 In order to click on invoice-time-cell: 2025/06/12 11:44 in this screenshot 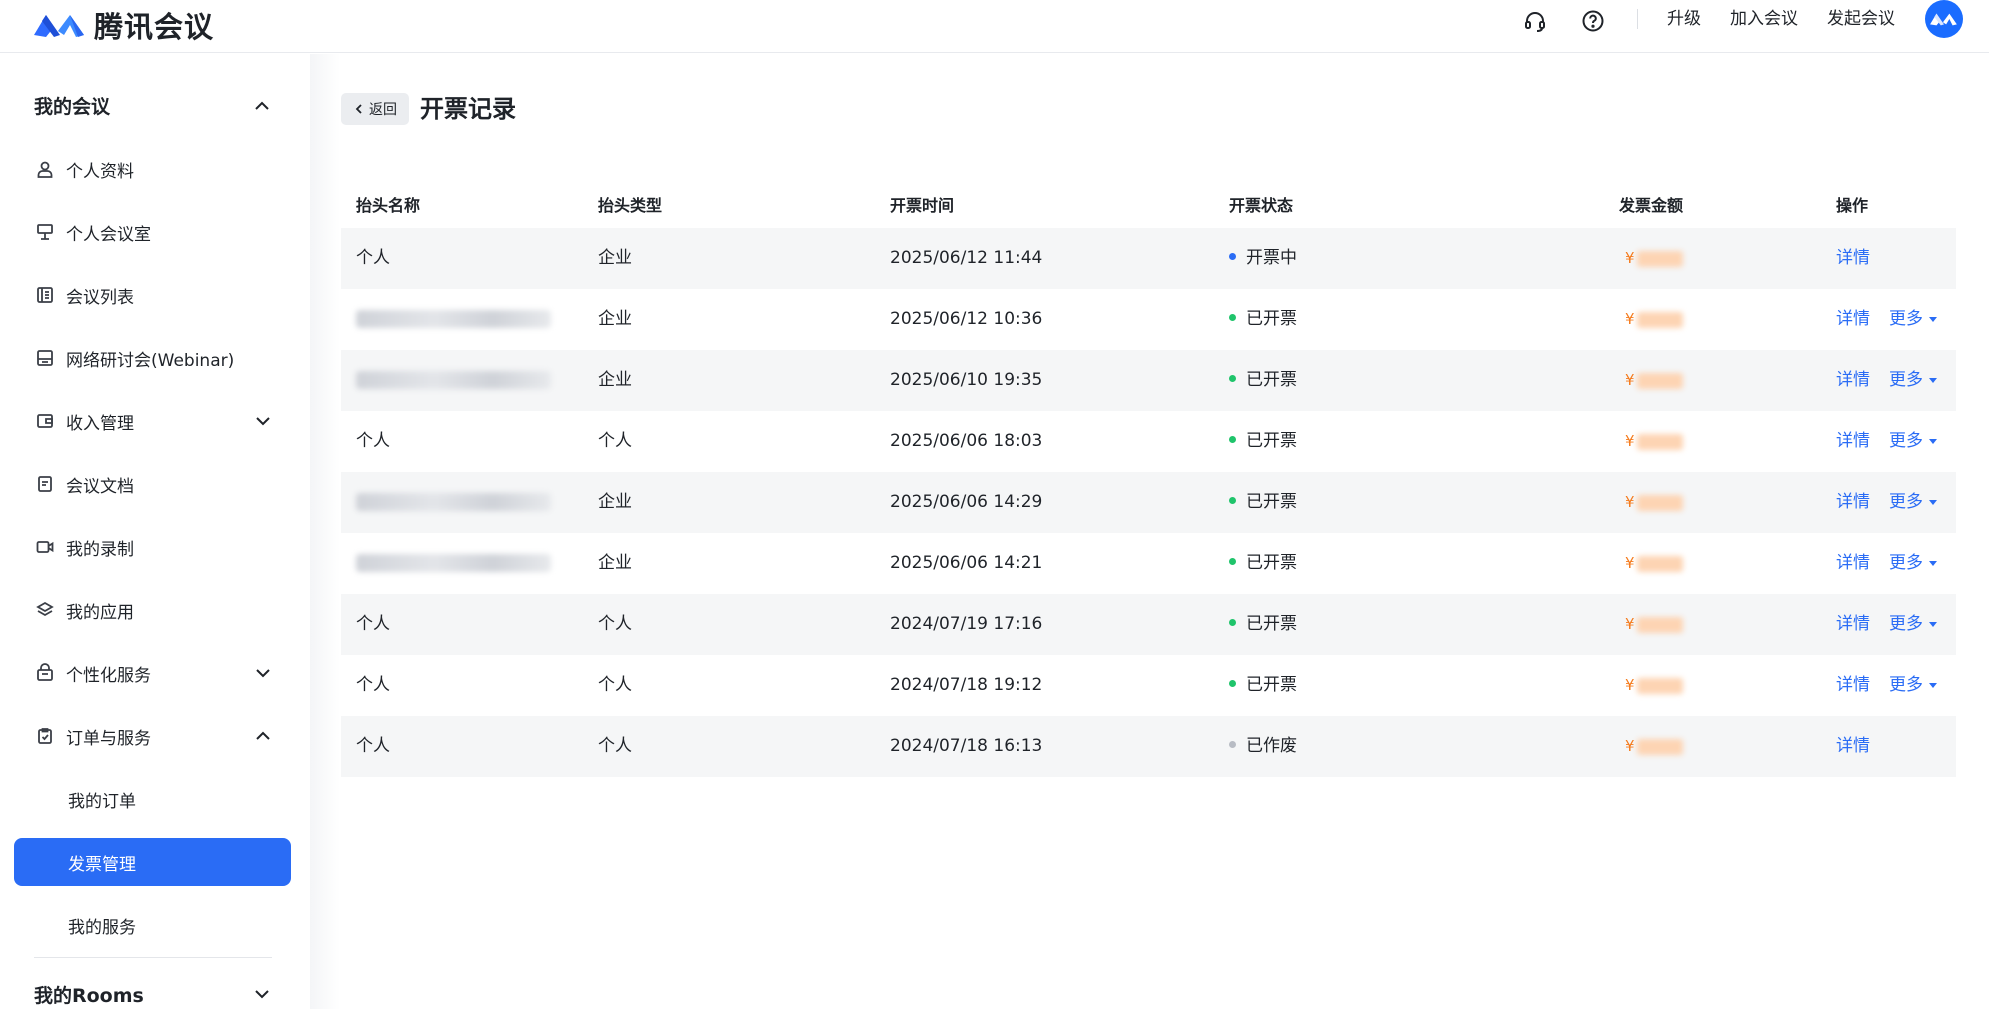, I will do `click(966, 258)`.